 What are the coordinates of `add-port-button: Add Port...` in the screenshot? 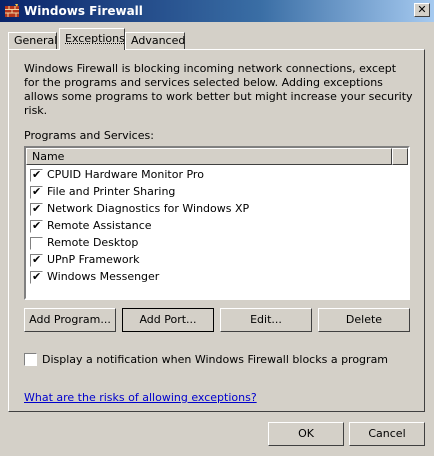 It's located at (168, 320).